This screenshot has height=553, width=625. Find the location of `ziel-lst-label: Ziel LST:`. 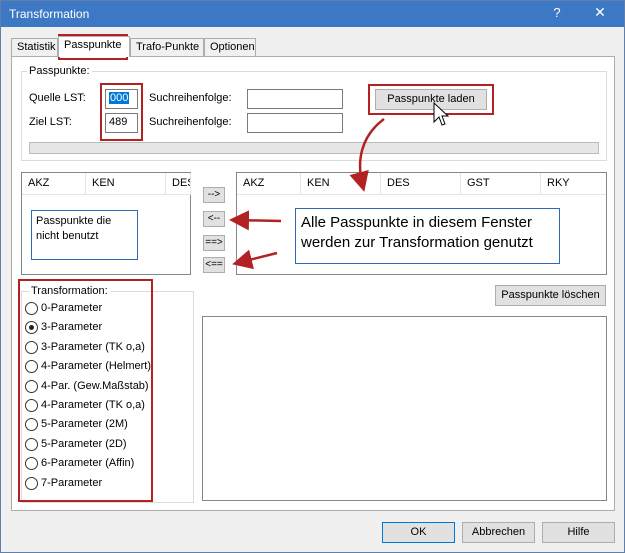

ziel-lst-label: Ziel LST: is located at coordinates (50, 122).